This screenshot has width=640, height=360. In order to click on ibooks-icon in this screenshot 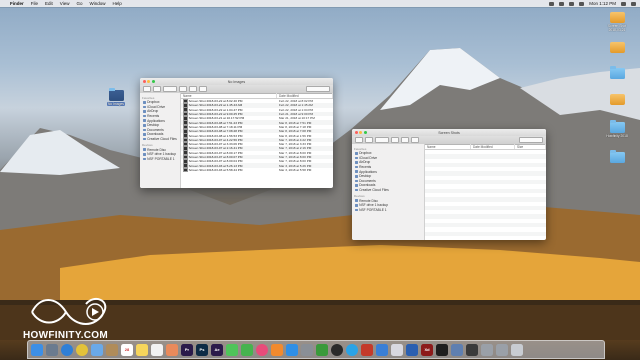, I will do `click(277, 349)`.